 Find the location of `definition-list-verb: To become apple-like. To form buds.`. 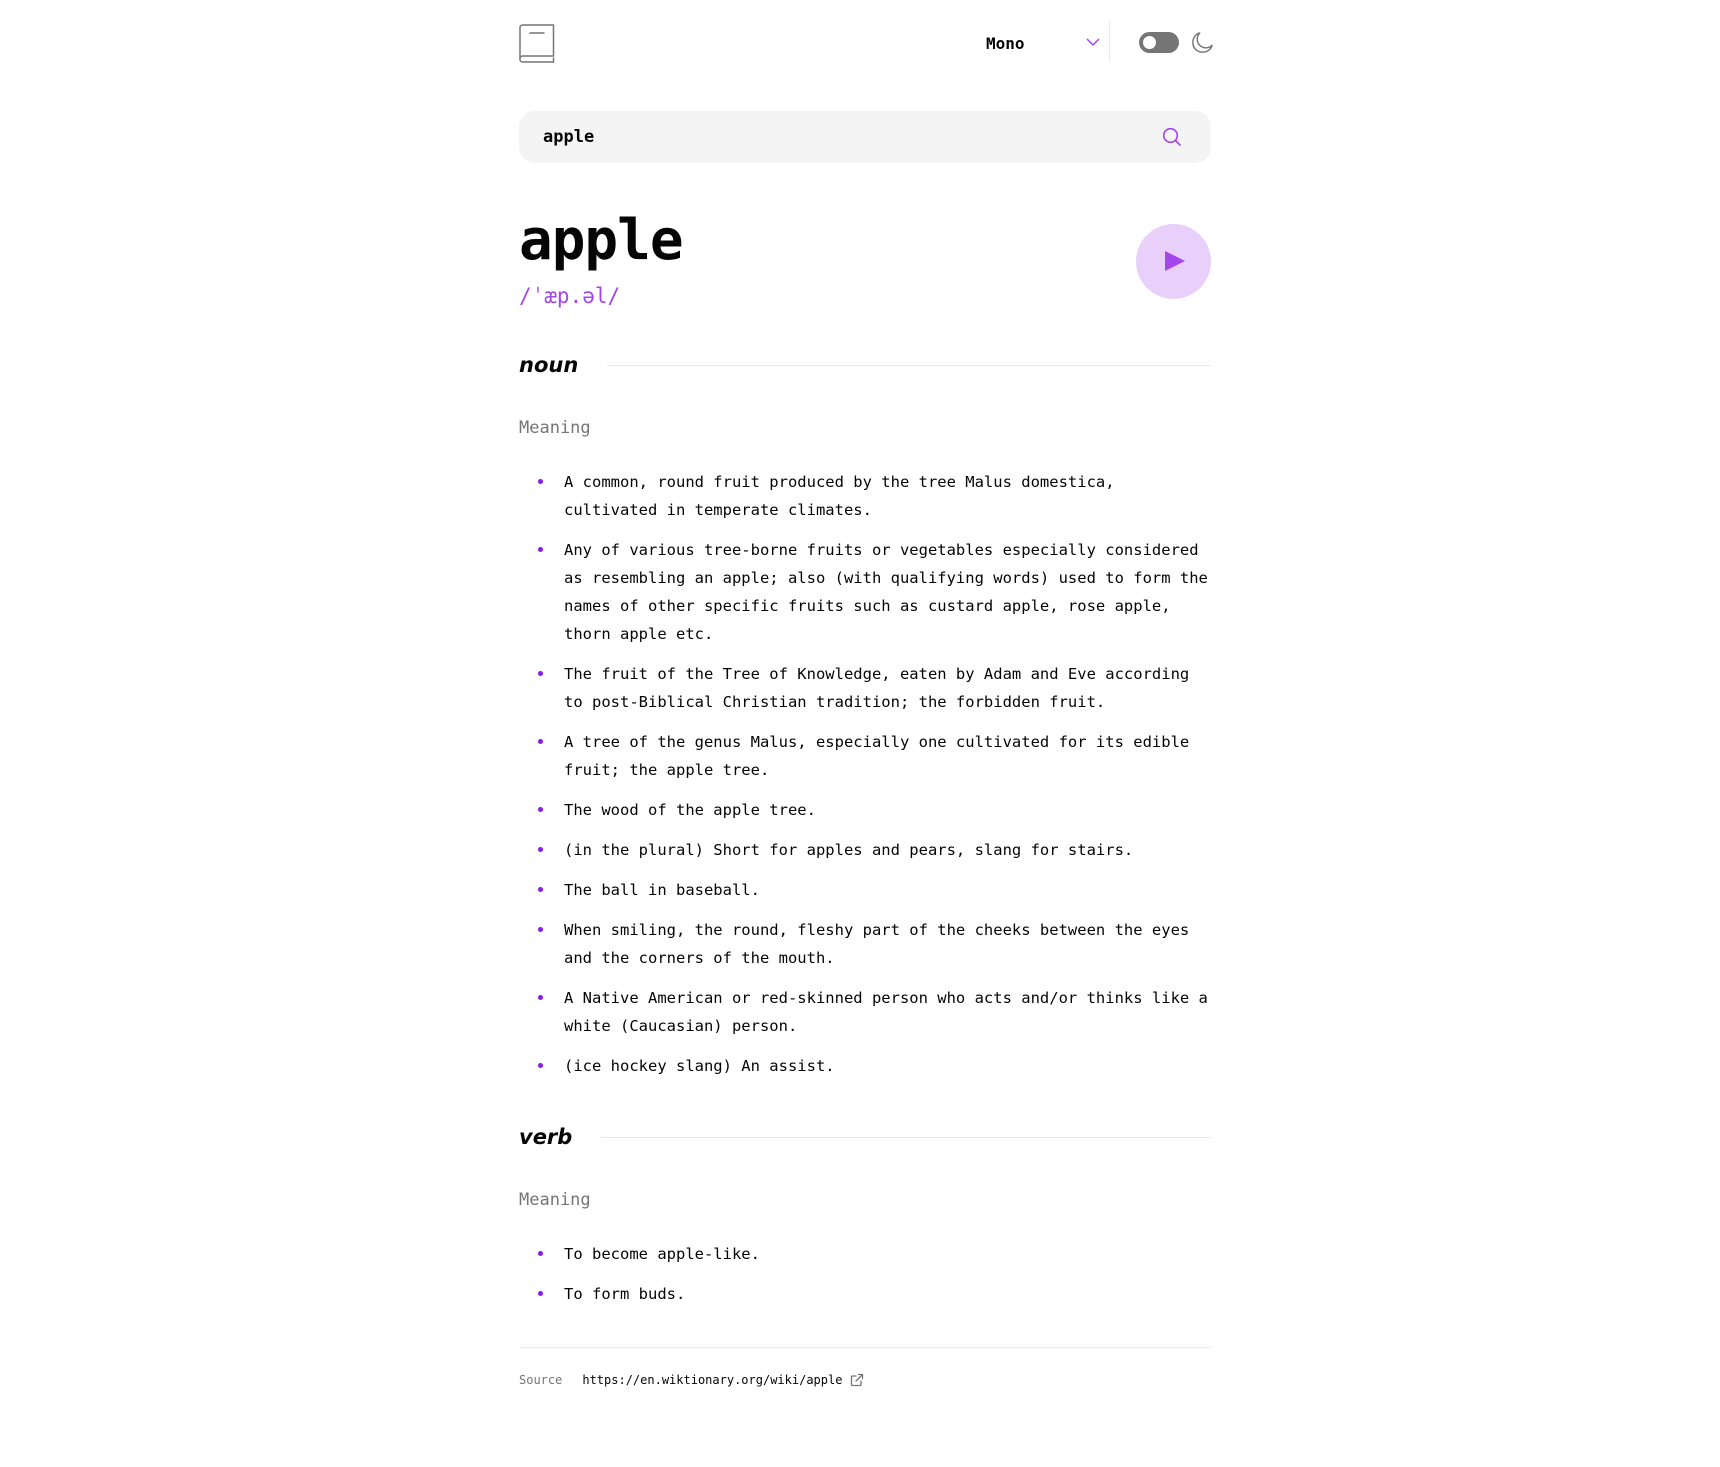

definition-list-verb: To become apple-like. To form buds. is located at coordinates (865, 1280).